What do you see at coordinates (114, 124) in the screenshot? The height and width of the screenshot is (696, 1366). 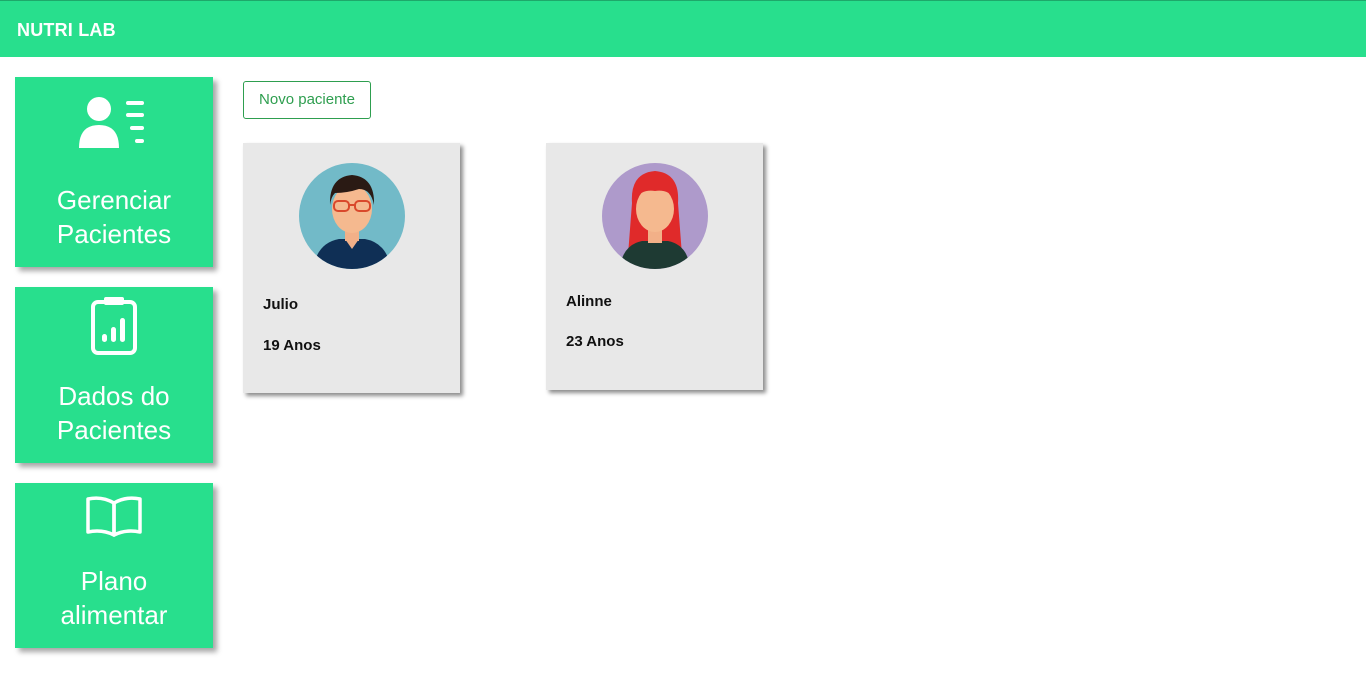 I see `patient-list-icon` at bounding box center [114, 124].